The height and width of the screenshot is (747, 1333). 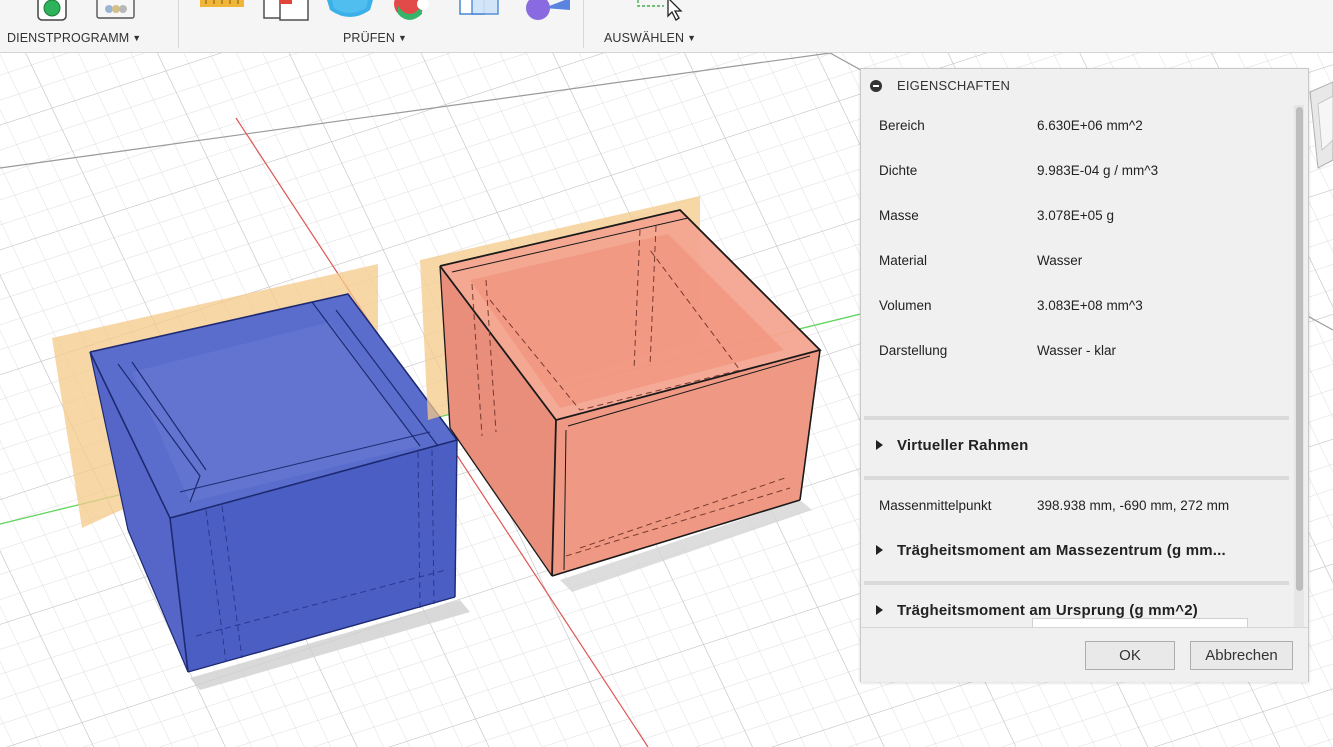 I want to click on scrollbar-thumb, so click(x=1299, y=349).